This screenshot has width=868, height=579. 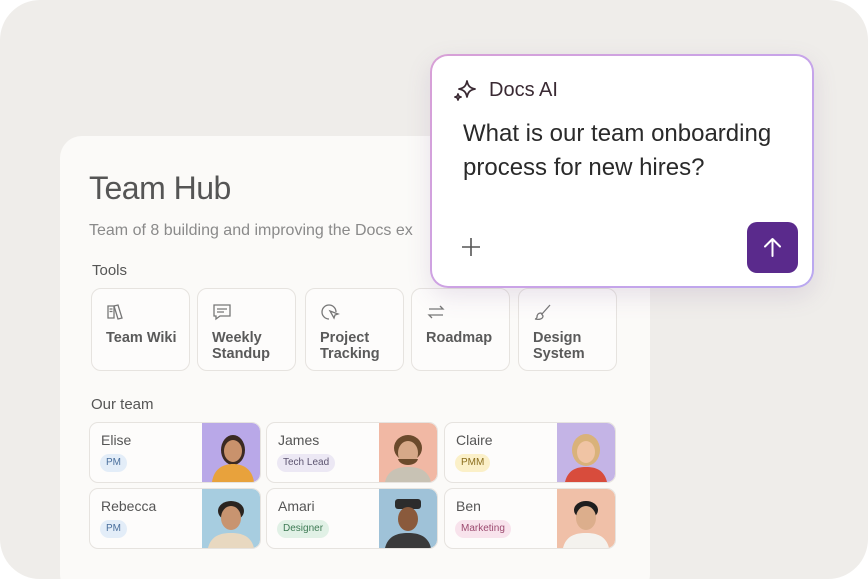 What do you see at coordinates (352, 518) in the screenshot?
I see `member-card-amari: Amari Designer` at bounding box center [352, 518].